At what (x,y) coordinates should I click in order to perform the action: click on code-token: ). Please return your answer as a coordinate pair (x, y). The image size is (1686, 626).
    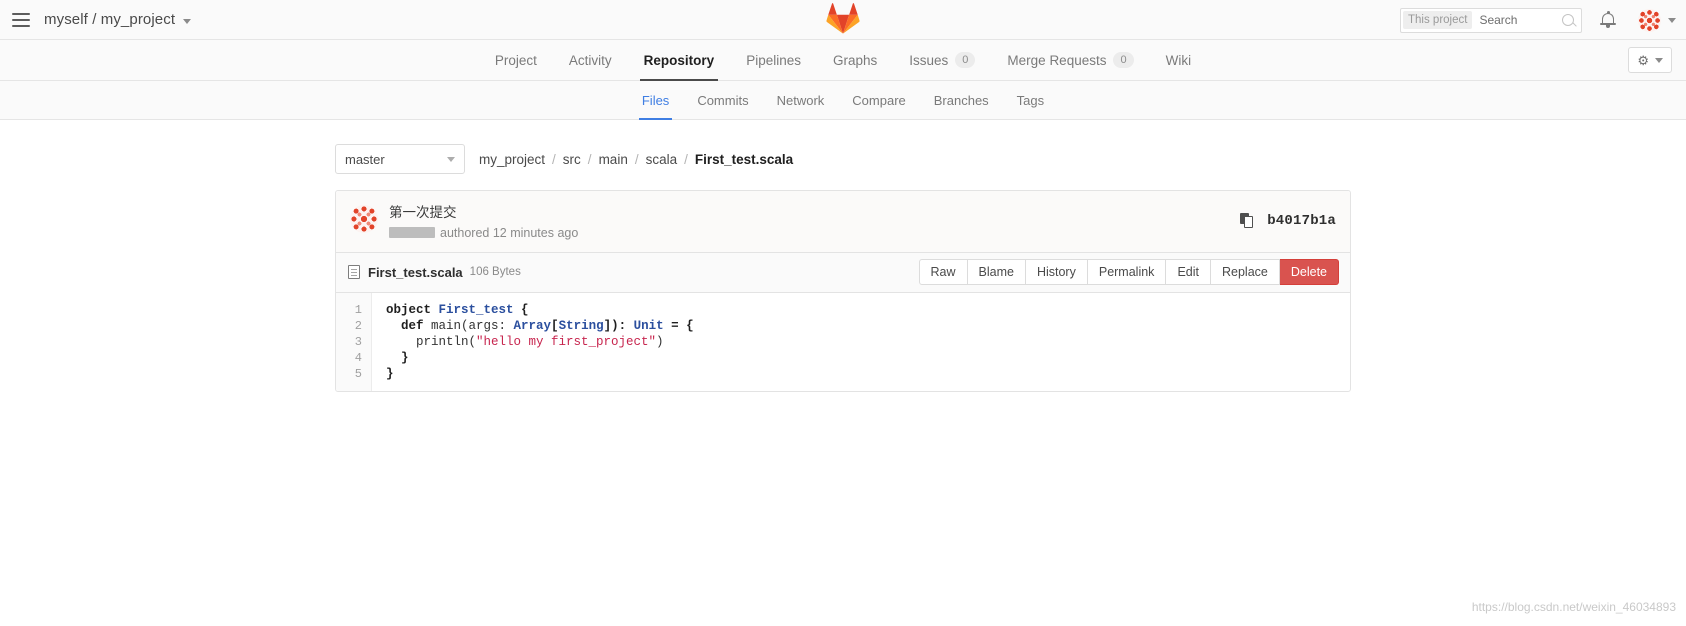
    Looking at the image, I should click on (660, 341).